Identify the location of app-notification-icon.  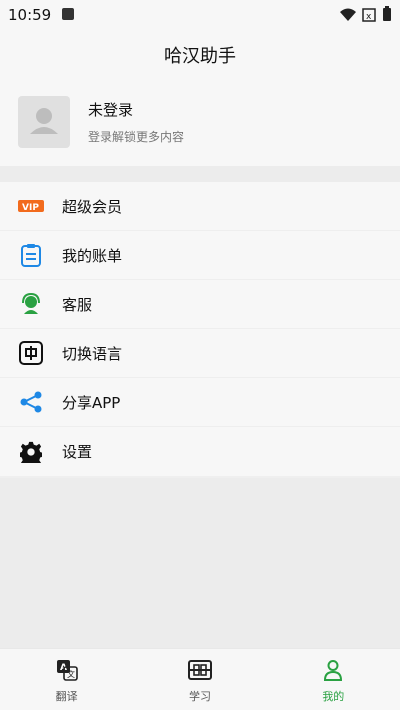
(68, 14).